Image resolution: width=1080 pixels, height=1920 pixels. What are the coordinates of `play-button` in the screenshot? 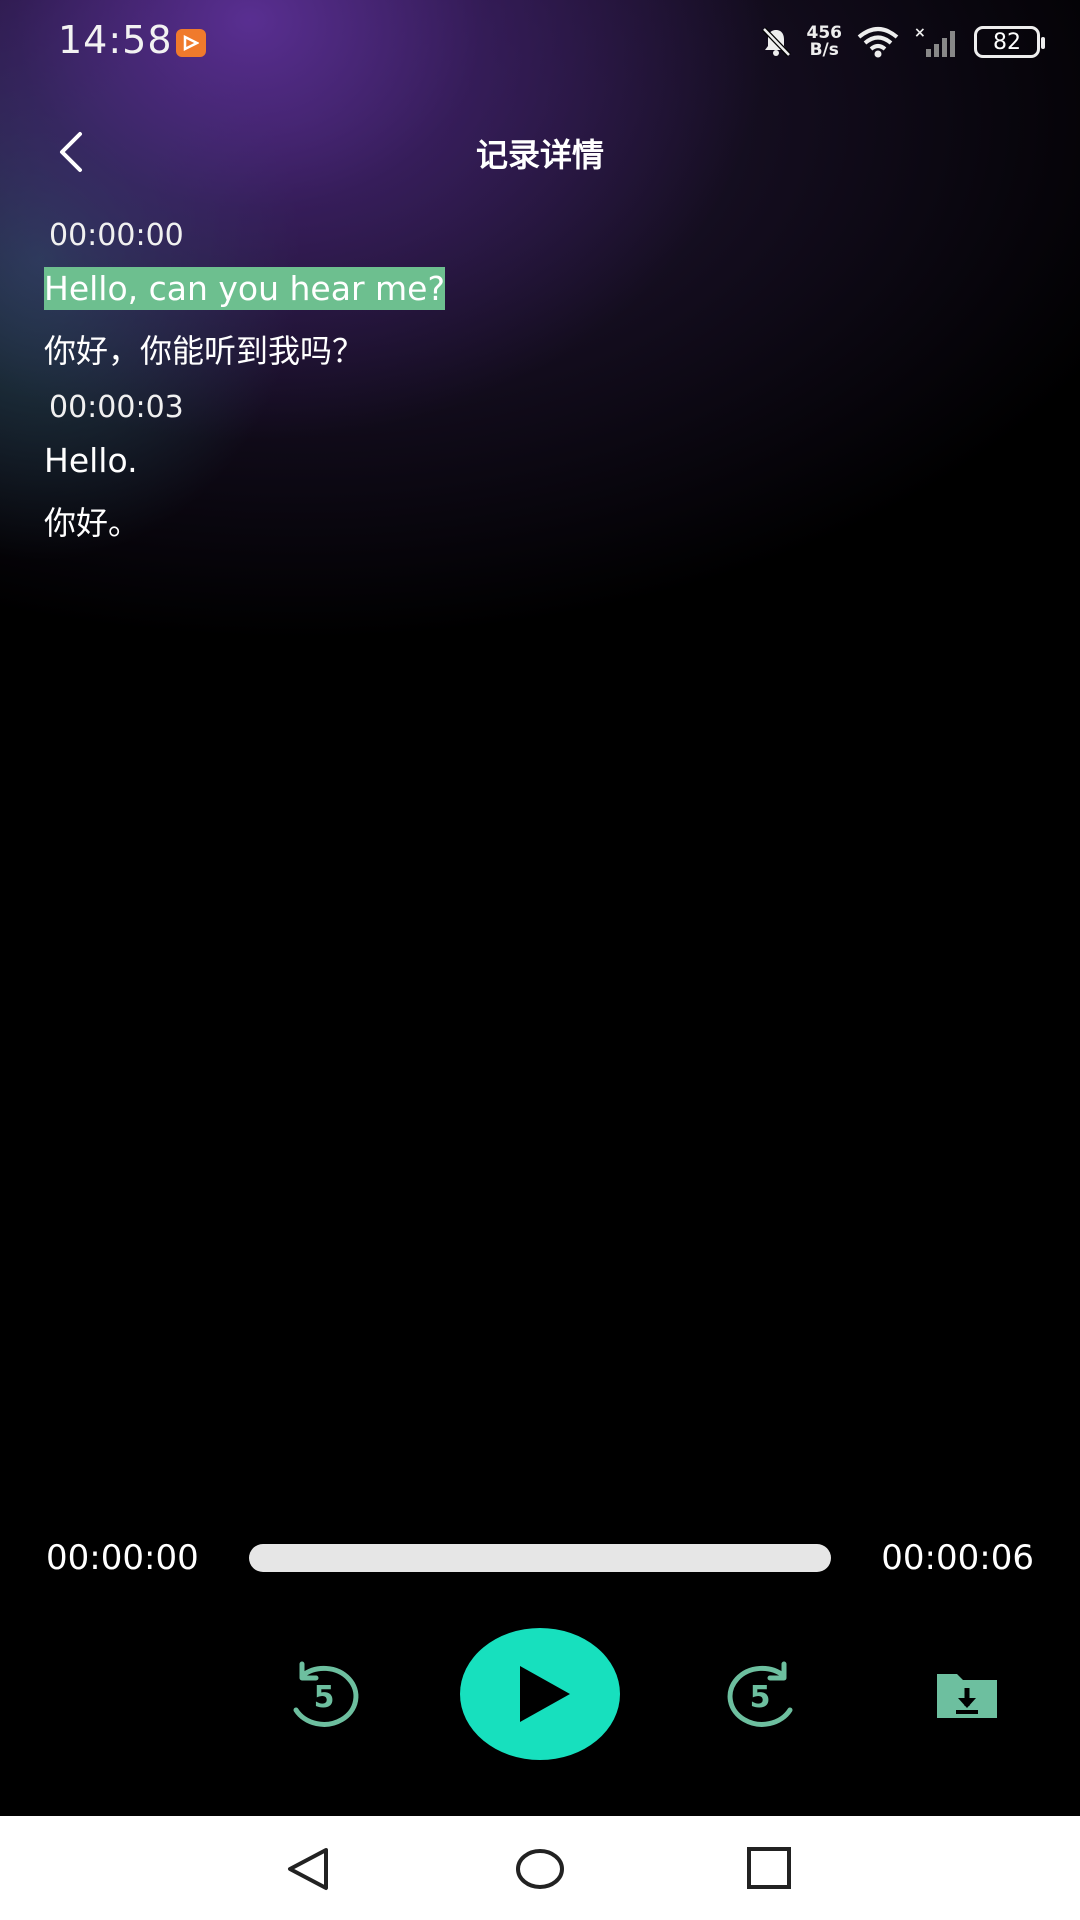 It's located at (540, 1694).